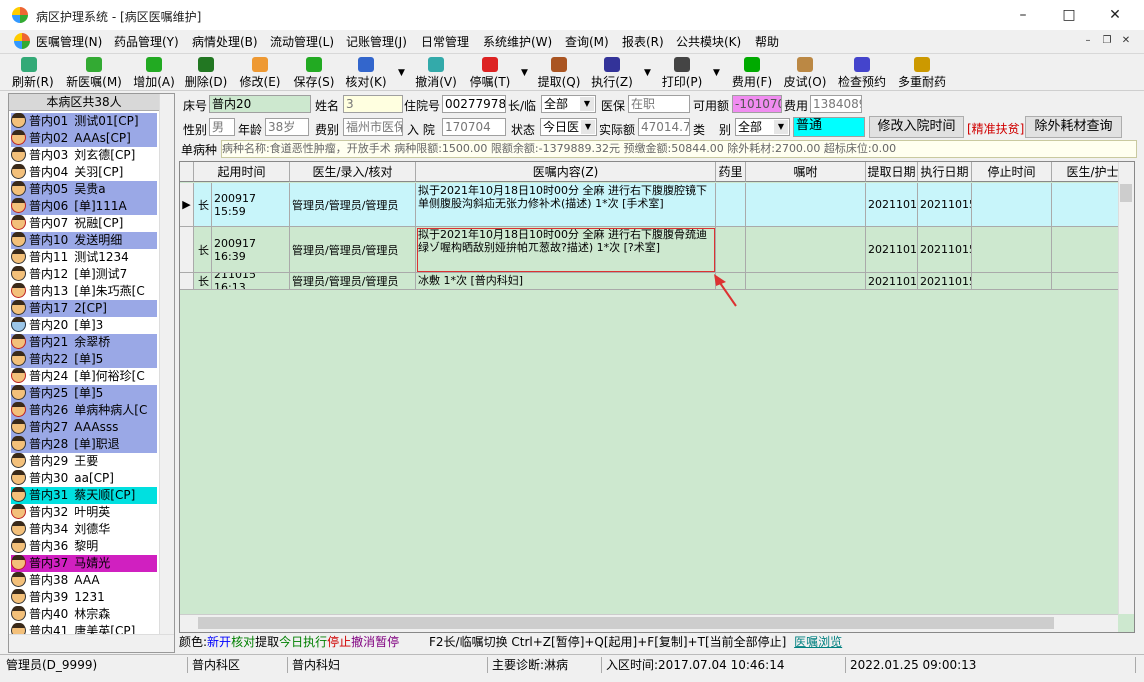  What do you see at coordinates (84, 580) in the screenshot?
I see `patient-row: 普内38 AAA` at bounding box center [84, 580].